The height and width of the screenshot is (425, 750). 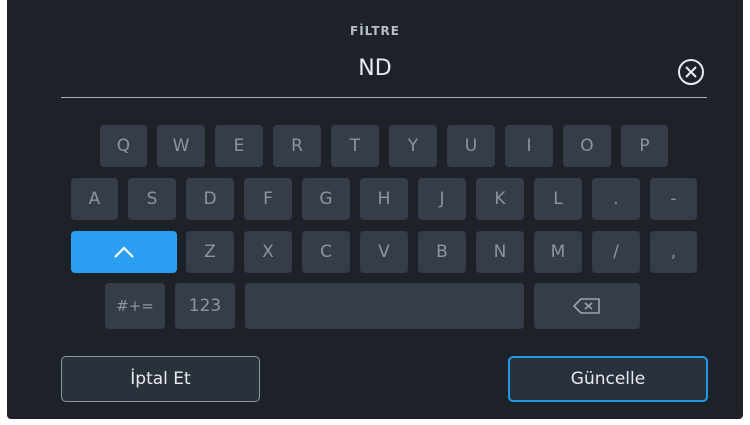 I want to click on symbols-key: #+=, so click(x=135, y=306).